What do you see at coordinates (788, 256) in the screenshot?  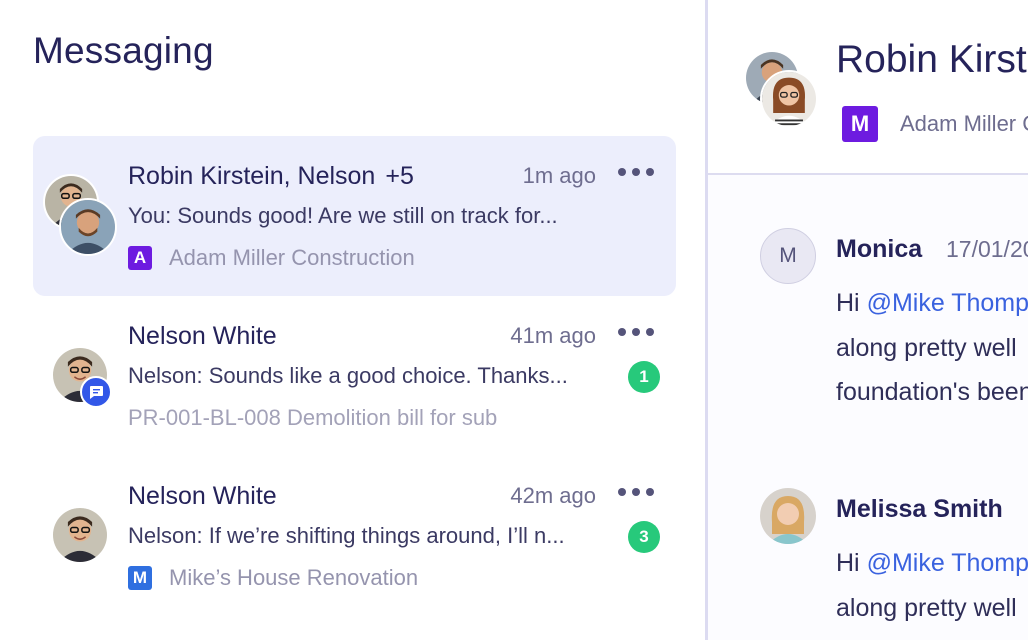 I see `avatar: M` at bounding box center [788, 256].